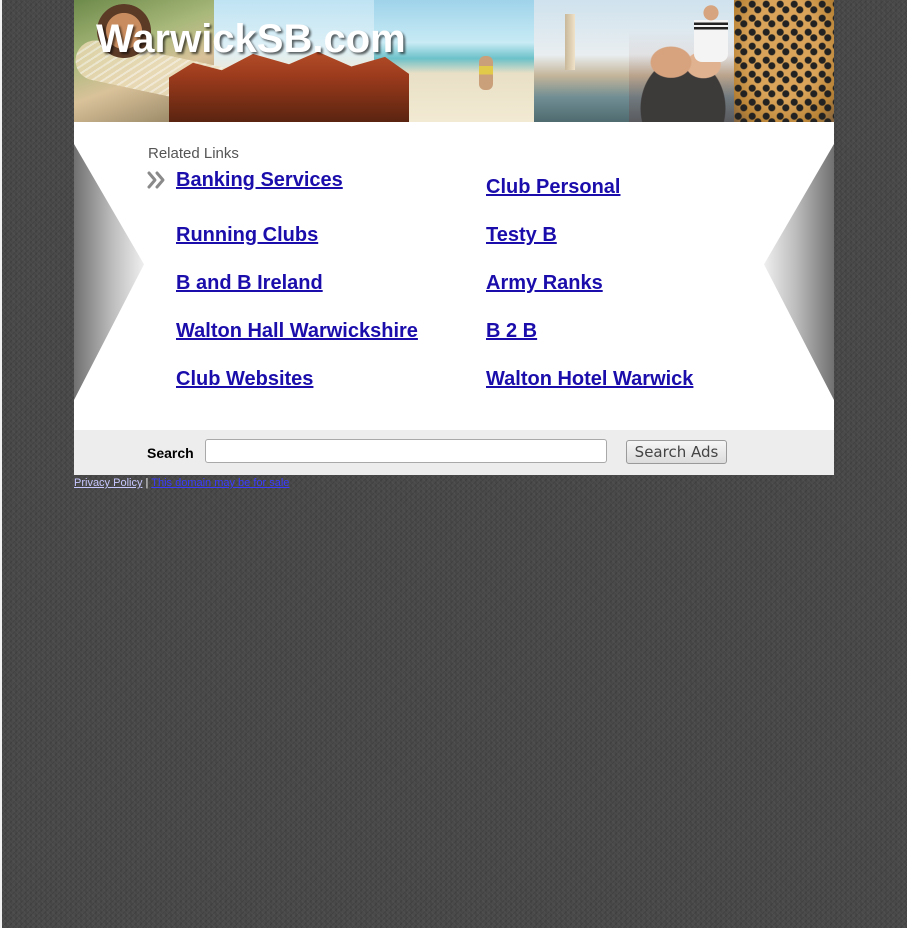 Image resolution: width=907 pixels, height=928 pixels. Describe the element at coordinates (589, 379) in the screenshot. I see `related-link: Walton Hotel Warwick` at that location.